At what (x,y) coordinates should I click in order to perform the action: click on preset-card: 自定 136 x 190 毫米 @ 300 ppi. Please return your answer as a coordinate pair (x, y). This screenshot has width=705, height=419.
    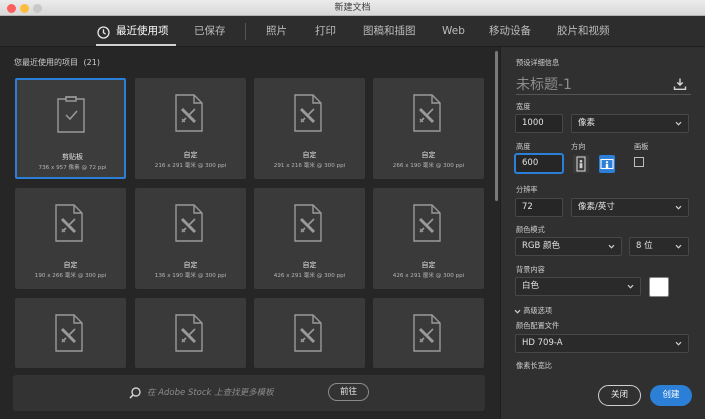
    Looking at the image, I should click on (190, 238).